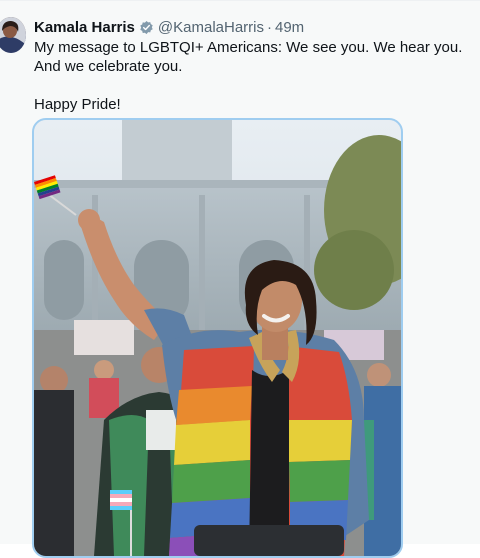  Describe the element at coordinates (211, 27) in the screenshot. I see `author-handle: @KamalaHarris` at that location.